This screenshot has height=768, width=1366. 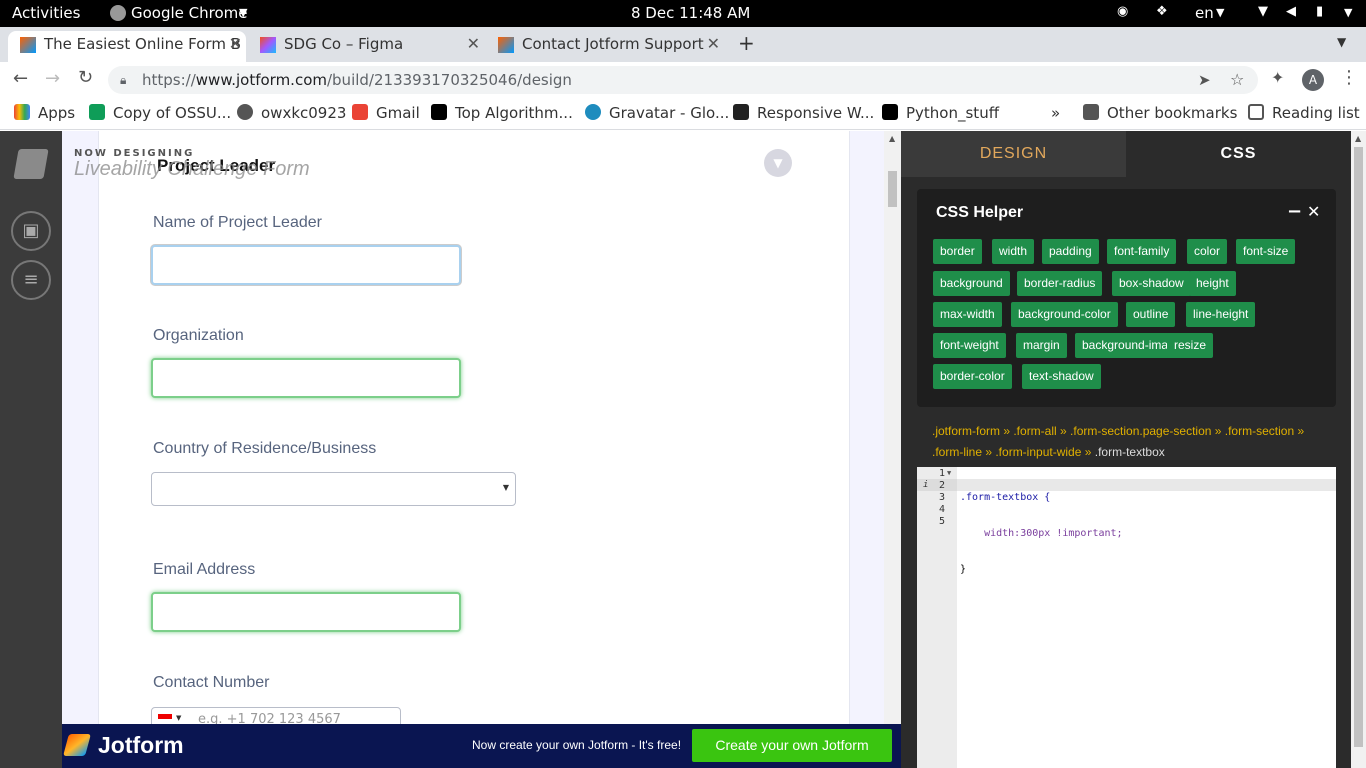 I want to click on contact-number-placeholder: e.g. +1 702 123 4567, so click(x=269, y=718).